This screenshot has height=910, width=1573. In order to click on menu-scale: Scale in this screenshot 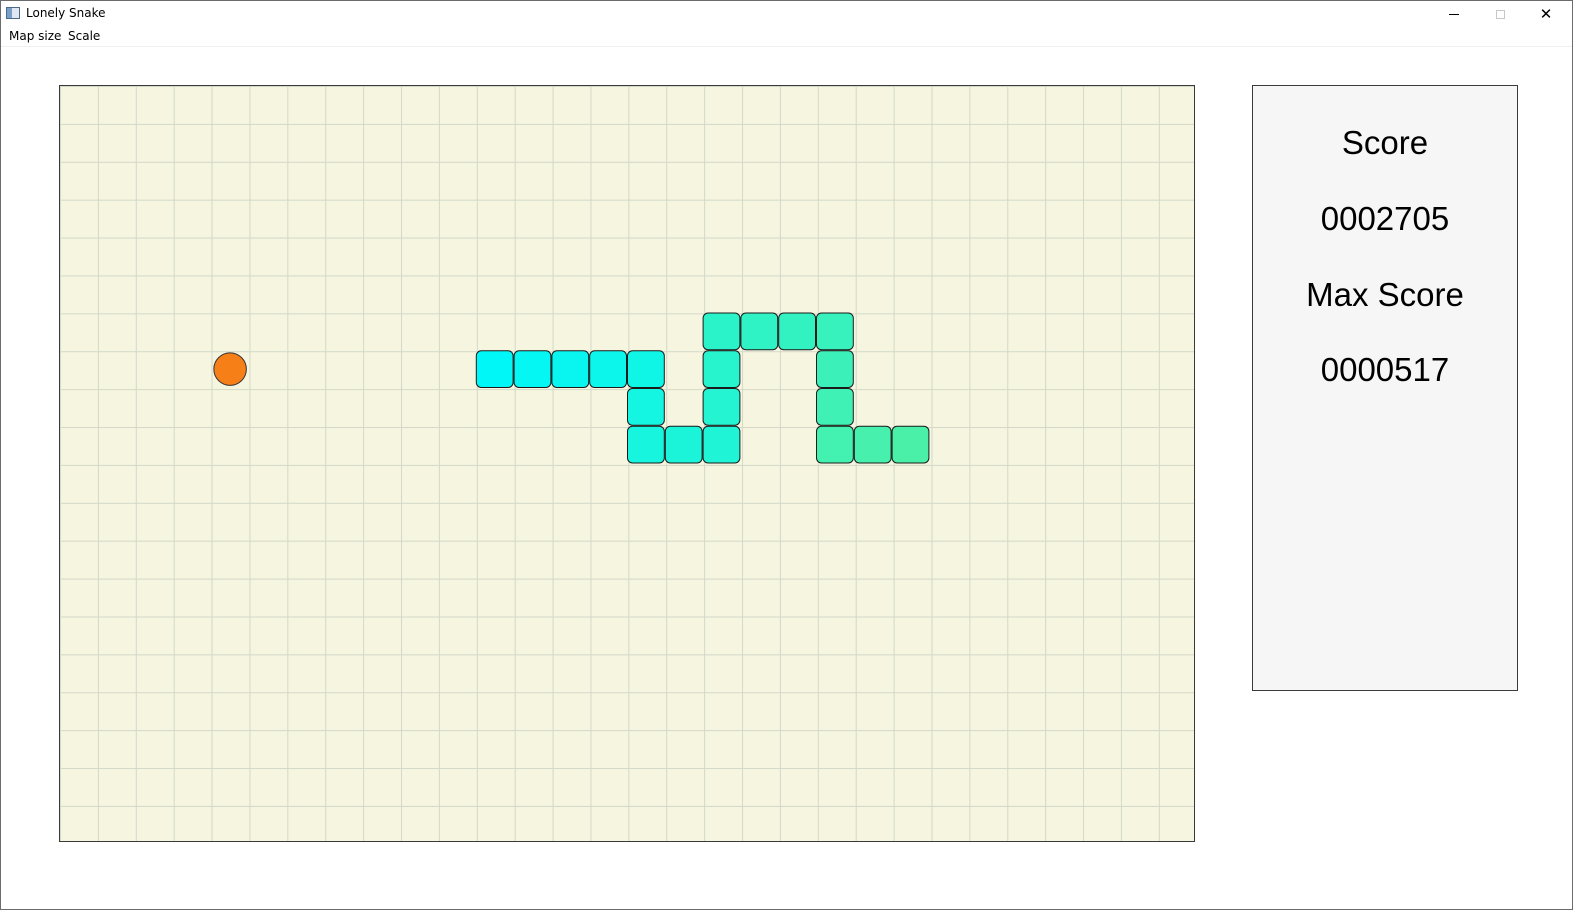, I will do `click(84, 36)`.